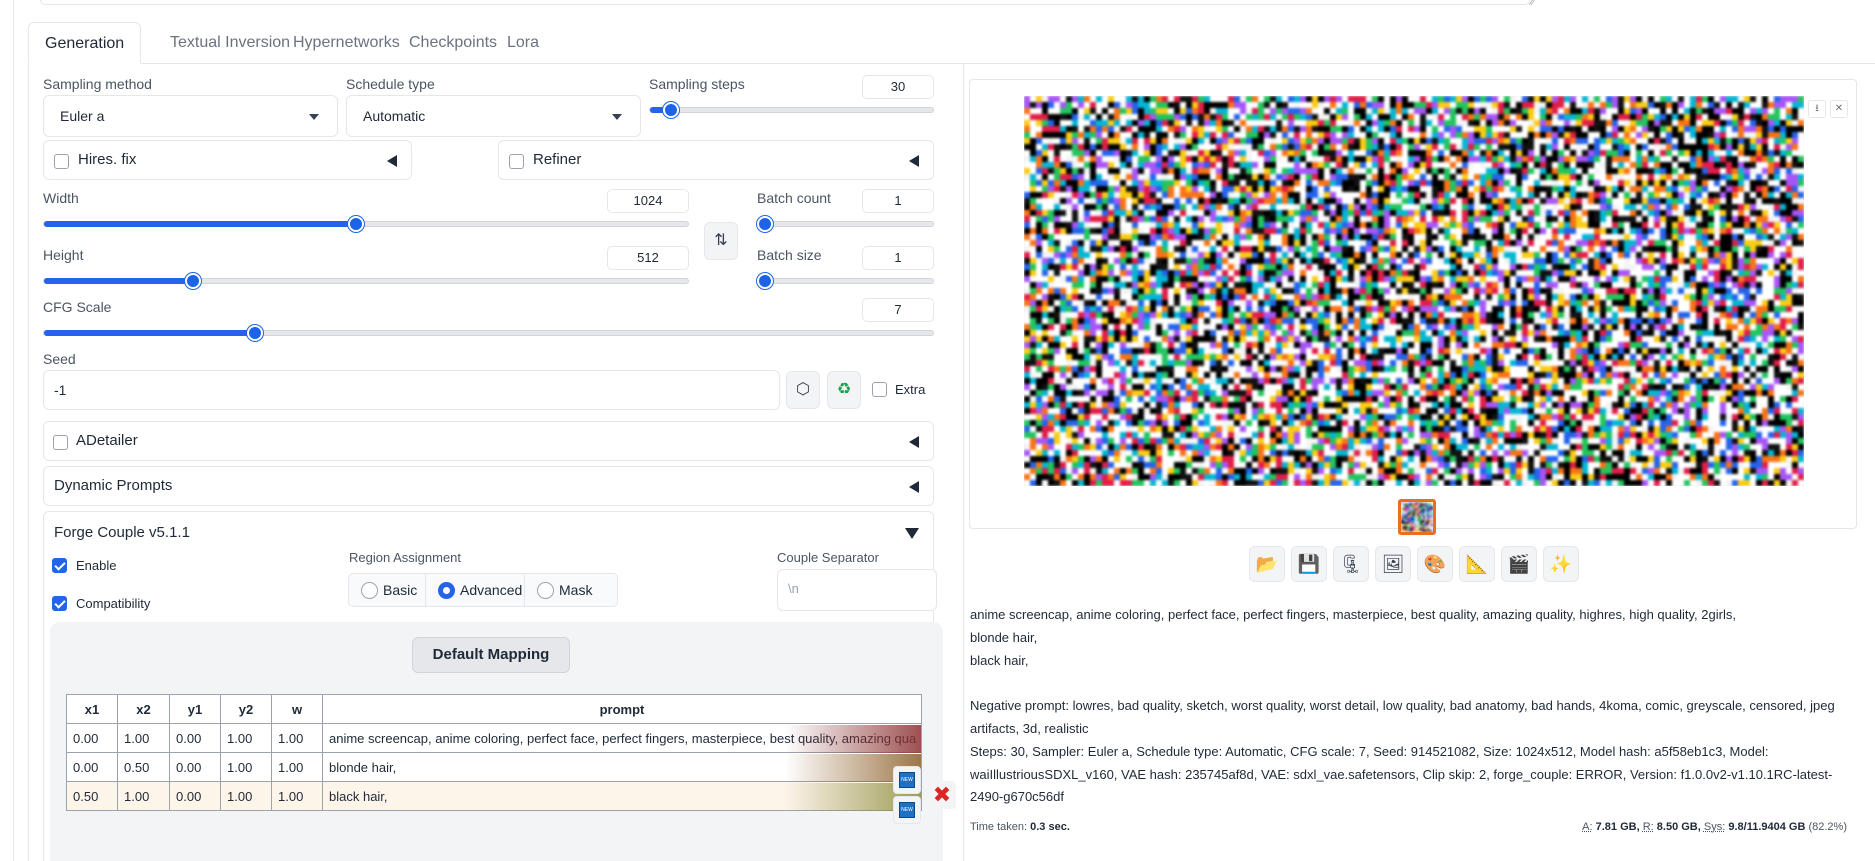 Image resolution: width=1875 pixels, height=861 pixels. I want to click on width-slider, so click(366, 224).